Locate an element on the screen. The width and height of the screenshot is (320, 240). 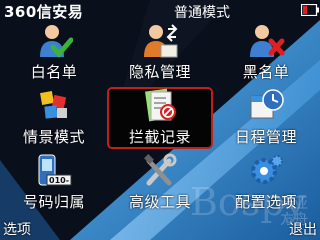
phone-number-icon: 010- is located at coordinates (55, 170).